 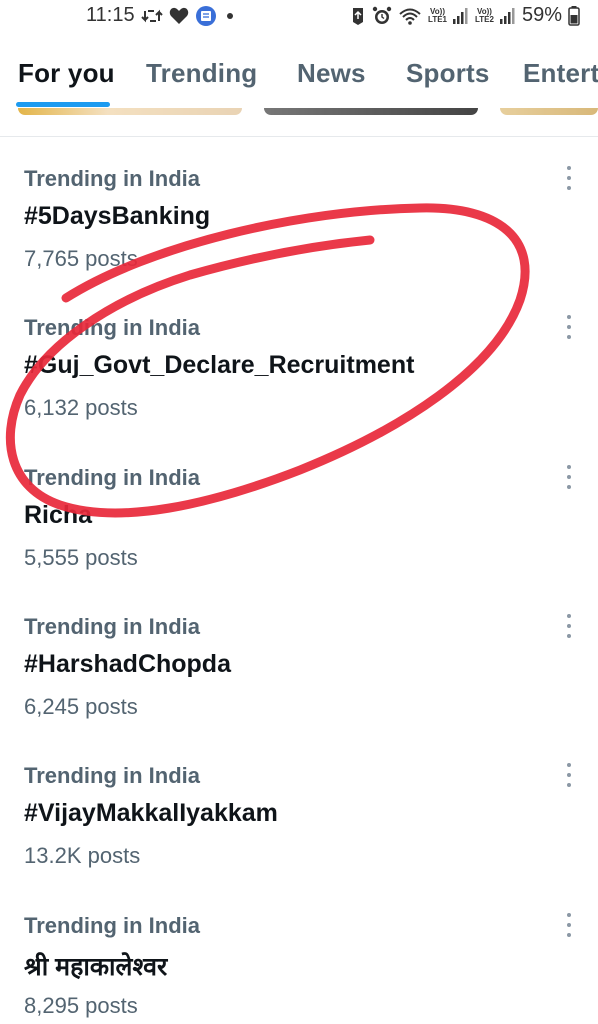 I want to click on trend-name: #HarshadChopda, so click(x=127, y=664).